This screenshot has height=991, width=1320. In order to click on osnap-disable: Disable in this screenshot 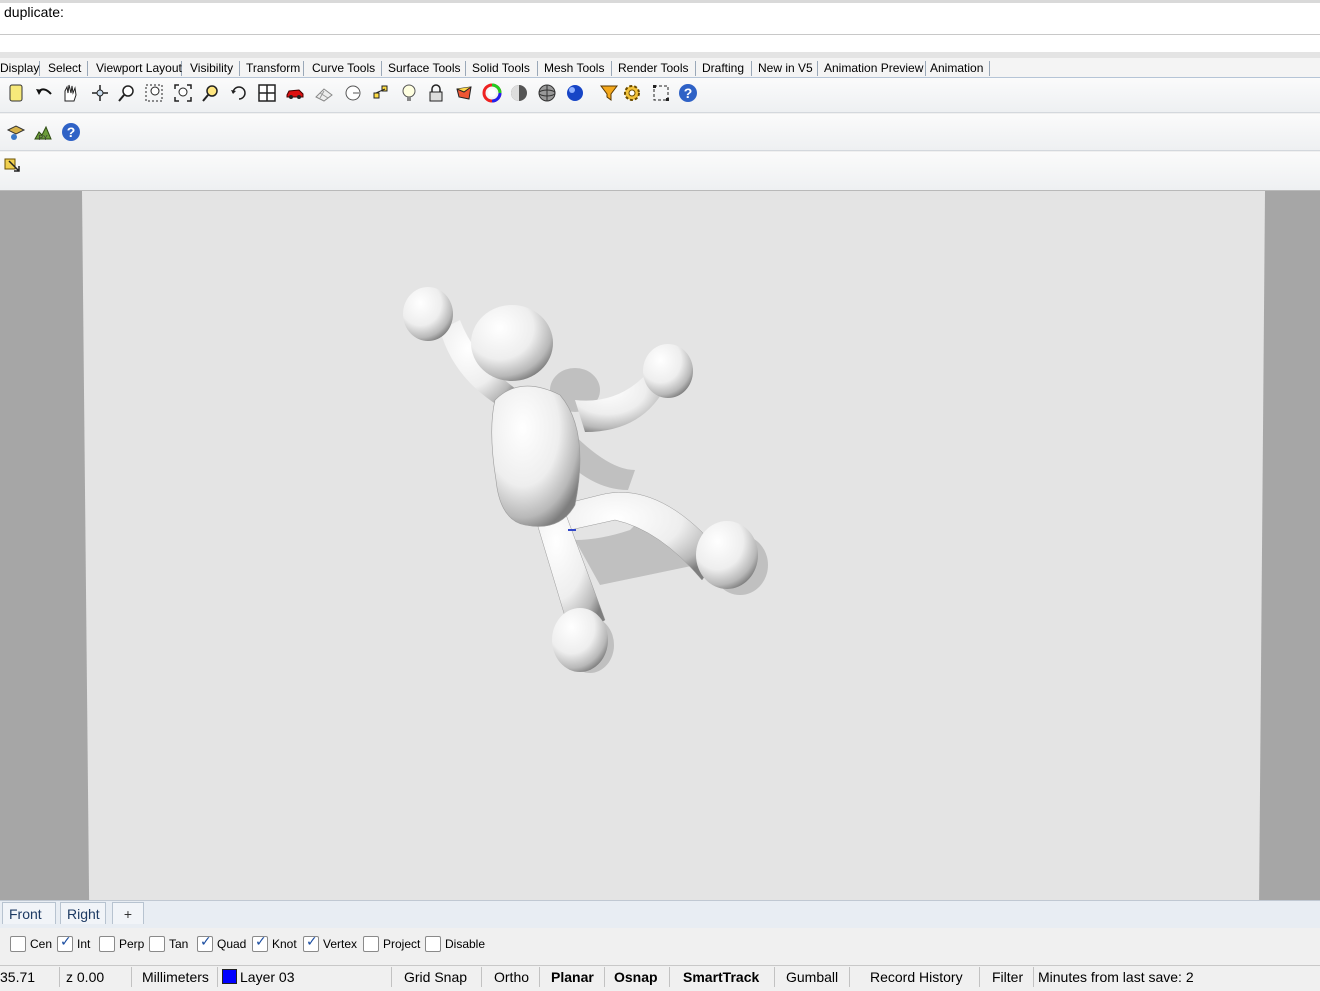, I will do `click(455, 944)`.